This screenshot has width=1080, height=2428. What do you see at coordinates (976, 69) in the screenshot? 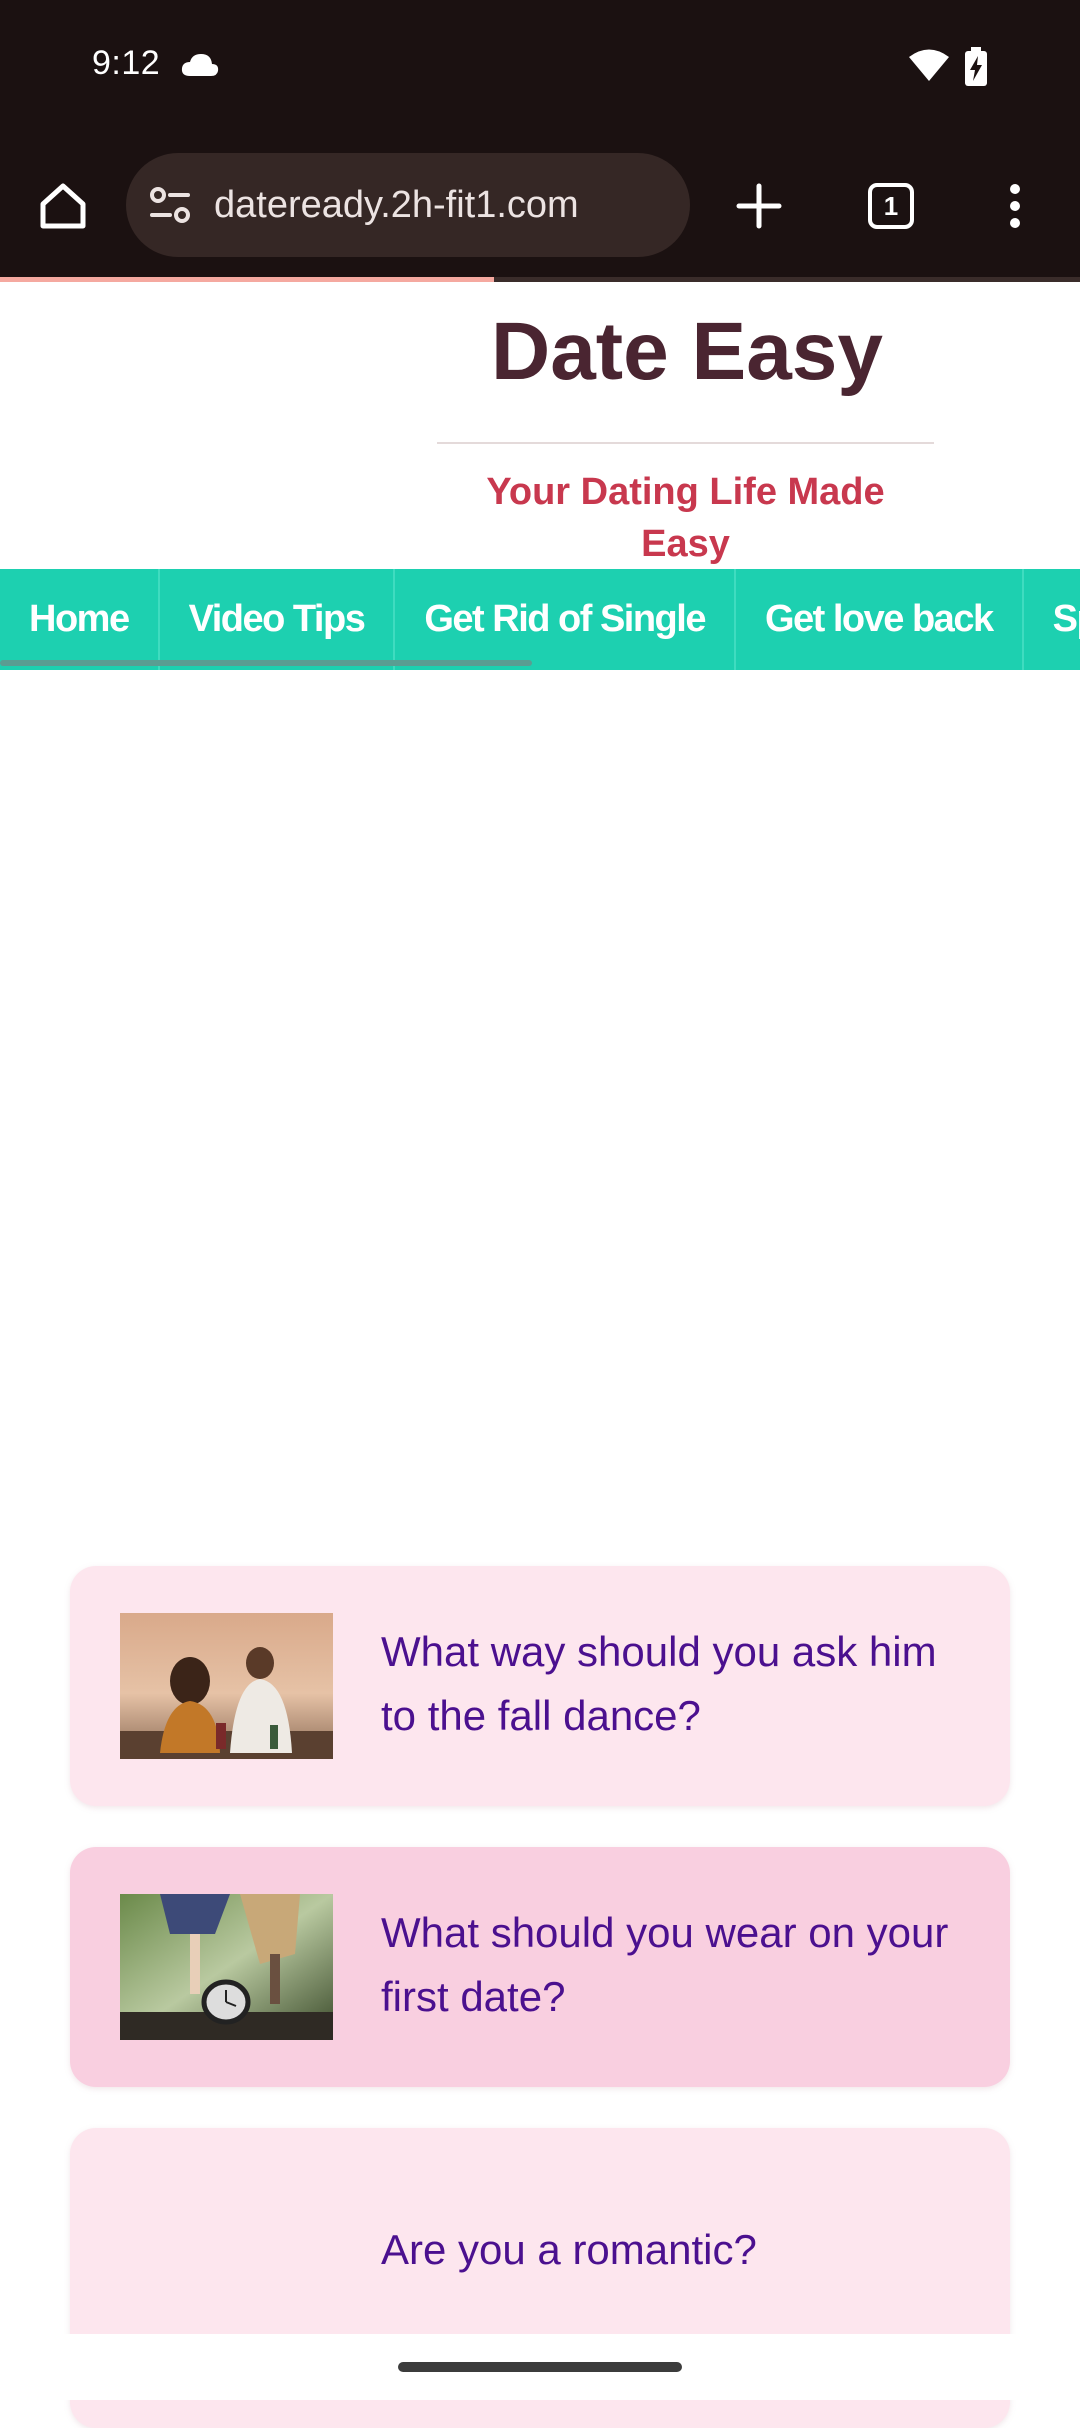
I see `battery-charging-icon` at bounding box center [976, 69].